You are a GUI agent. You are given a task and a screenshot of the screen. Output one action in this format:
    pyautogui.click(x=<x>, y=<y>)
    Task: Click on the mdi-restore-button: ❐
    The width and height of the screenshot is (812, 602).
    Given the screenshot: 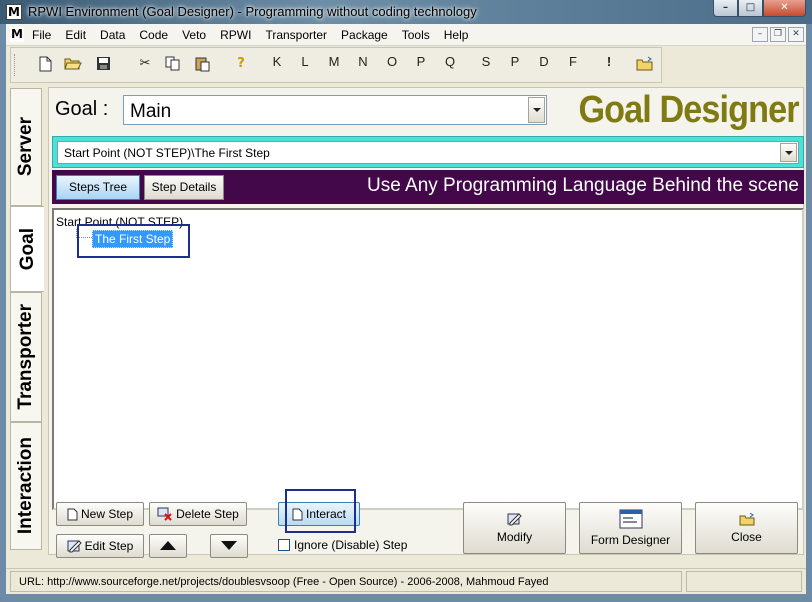 What is the action you would take?
    pyautogui.click(x=778, y=34)
    